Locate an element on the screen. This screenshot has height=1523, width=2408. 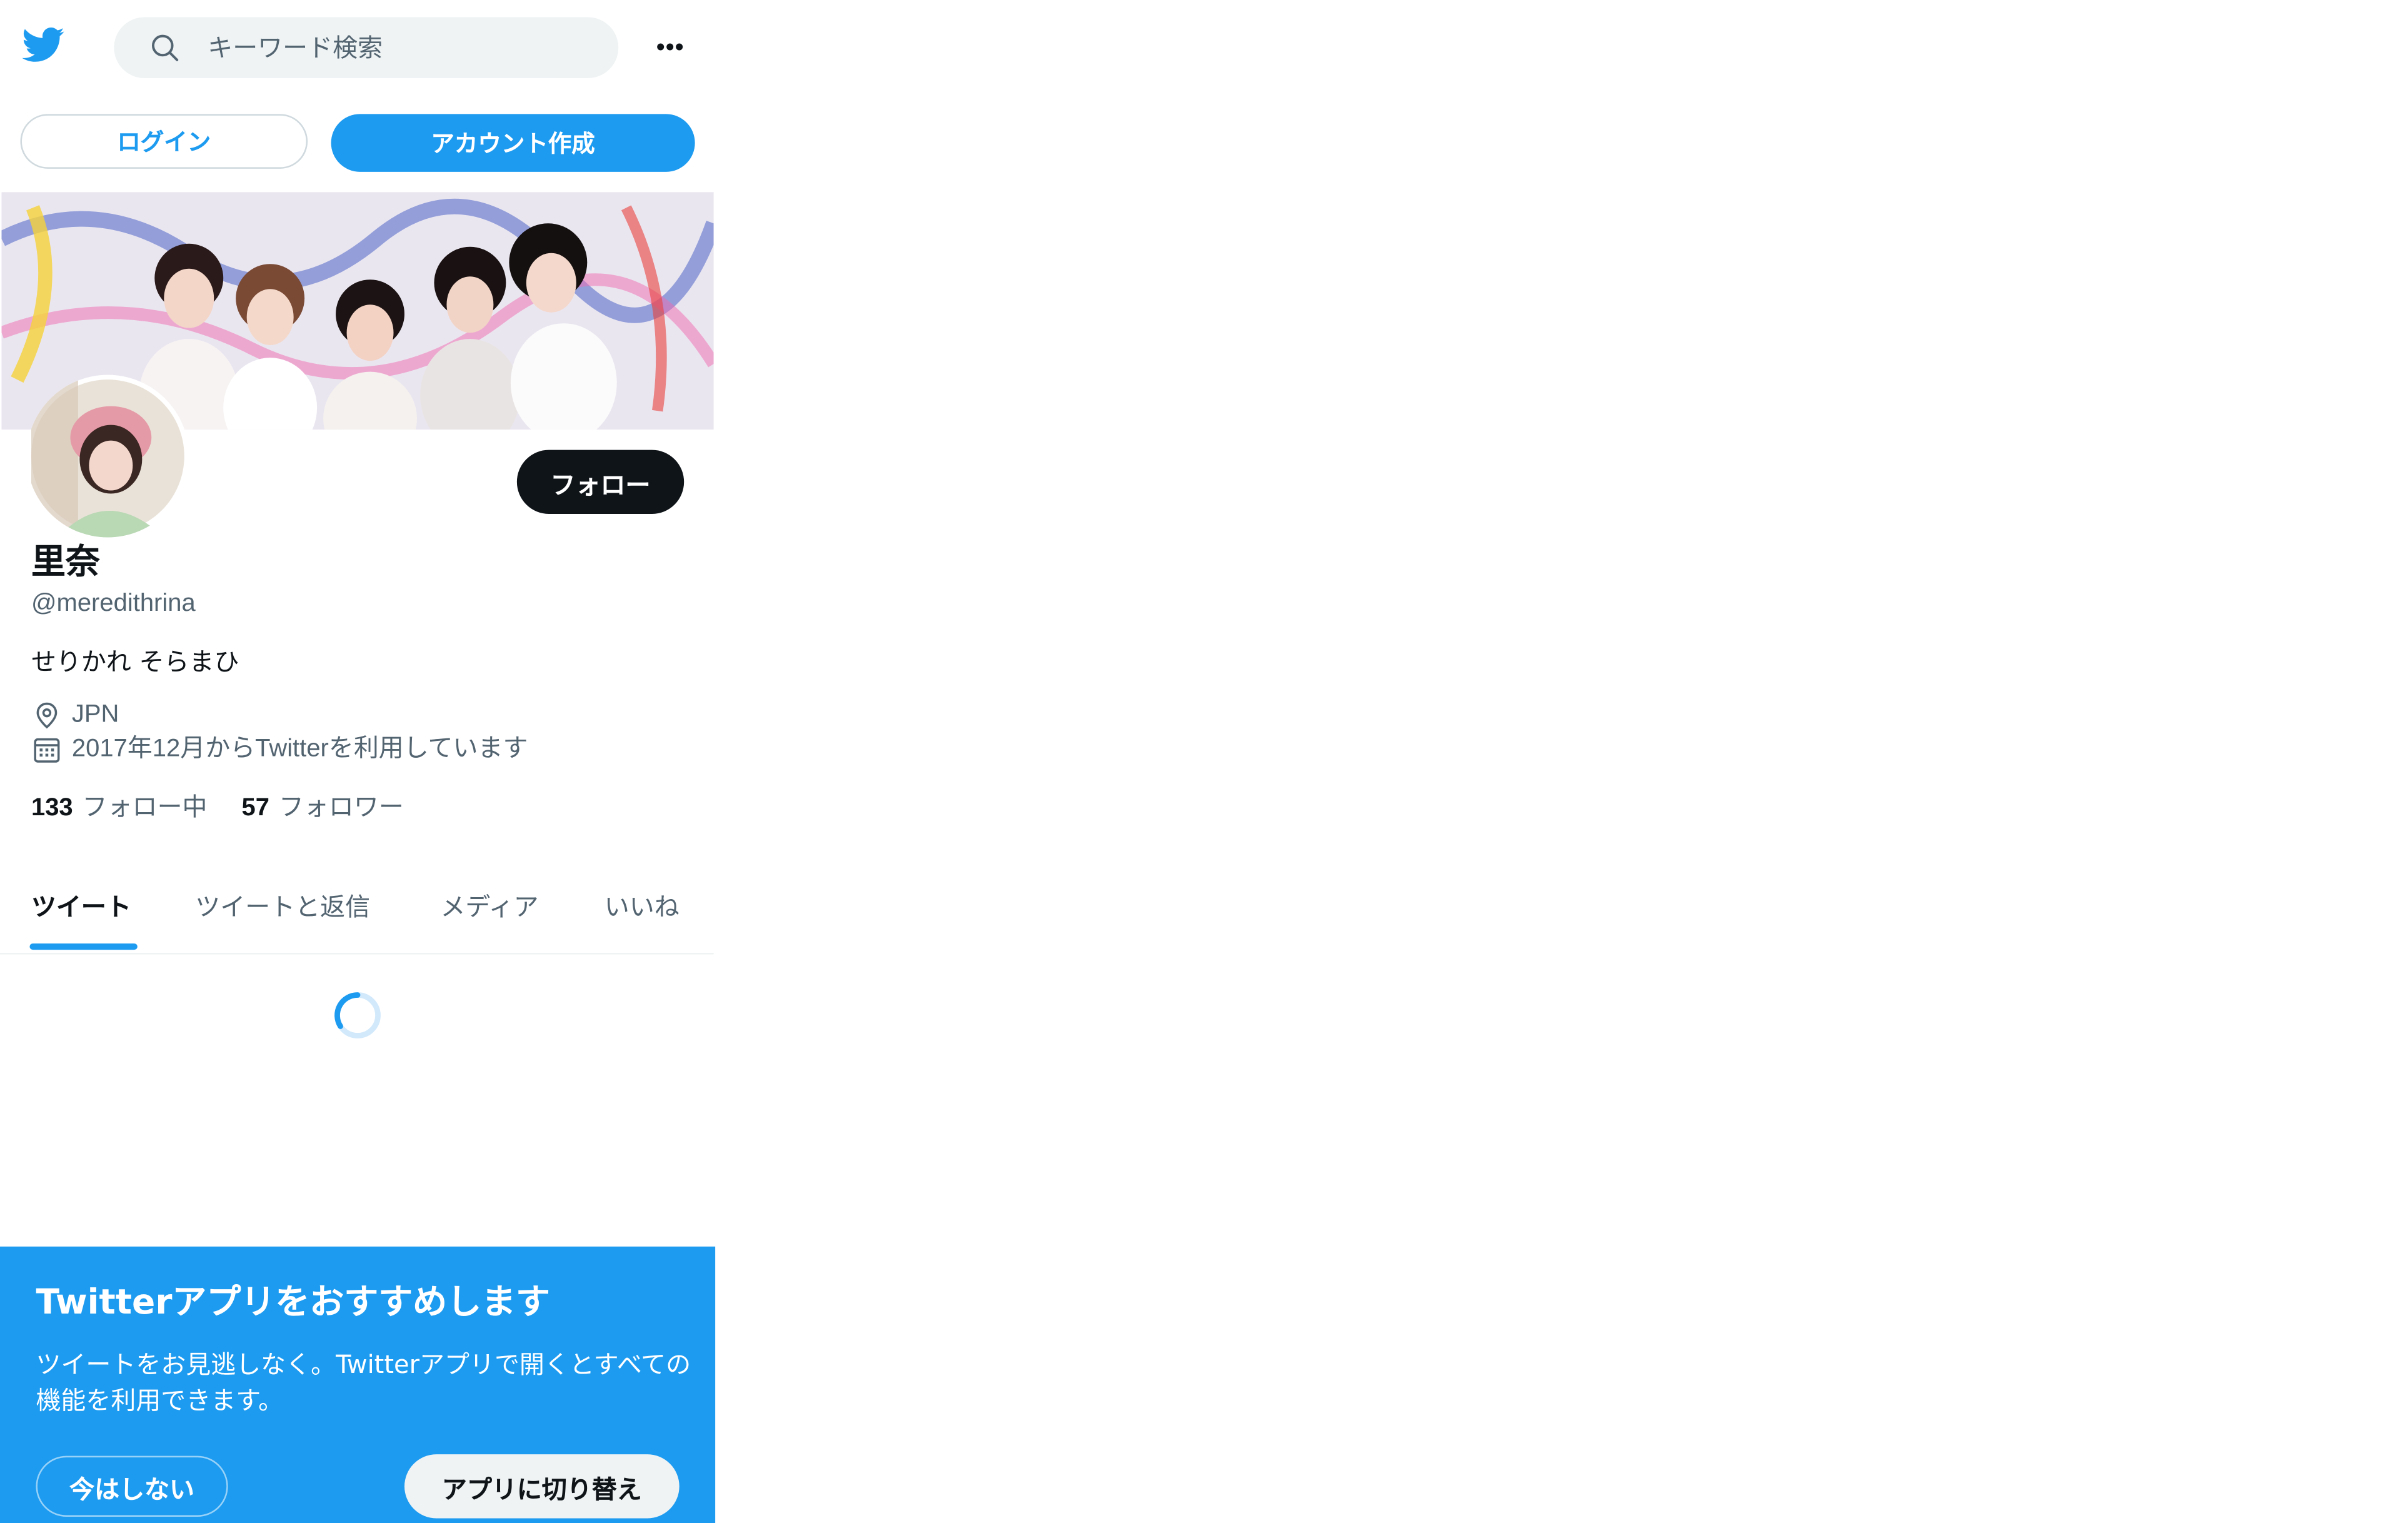
profile-joined-date: 2017年12月からTwitterを利用しています is located at coordinates (279, 749).